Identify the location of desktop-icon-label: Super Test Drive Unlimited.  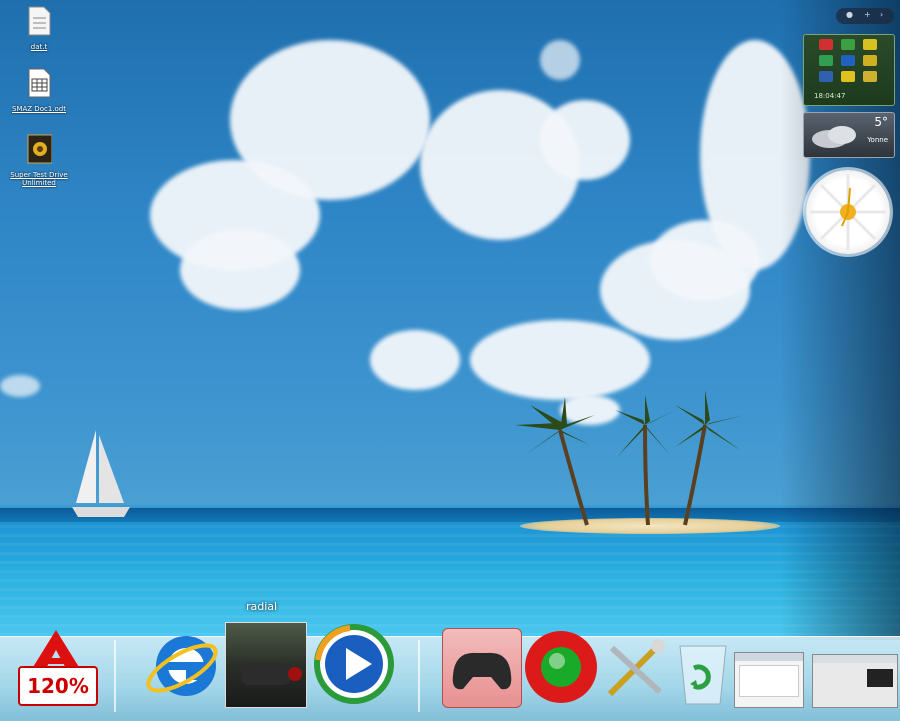
(39, 179).